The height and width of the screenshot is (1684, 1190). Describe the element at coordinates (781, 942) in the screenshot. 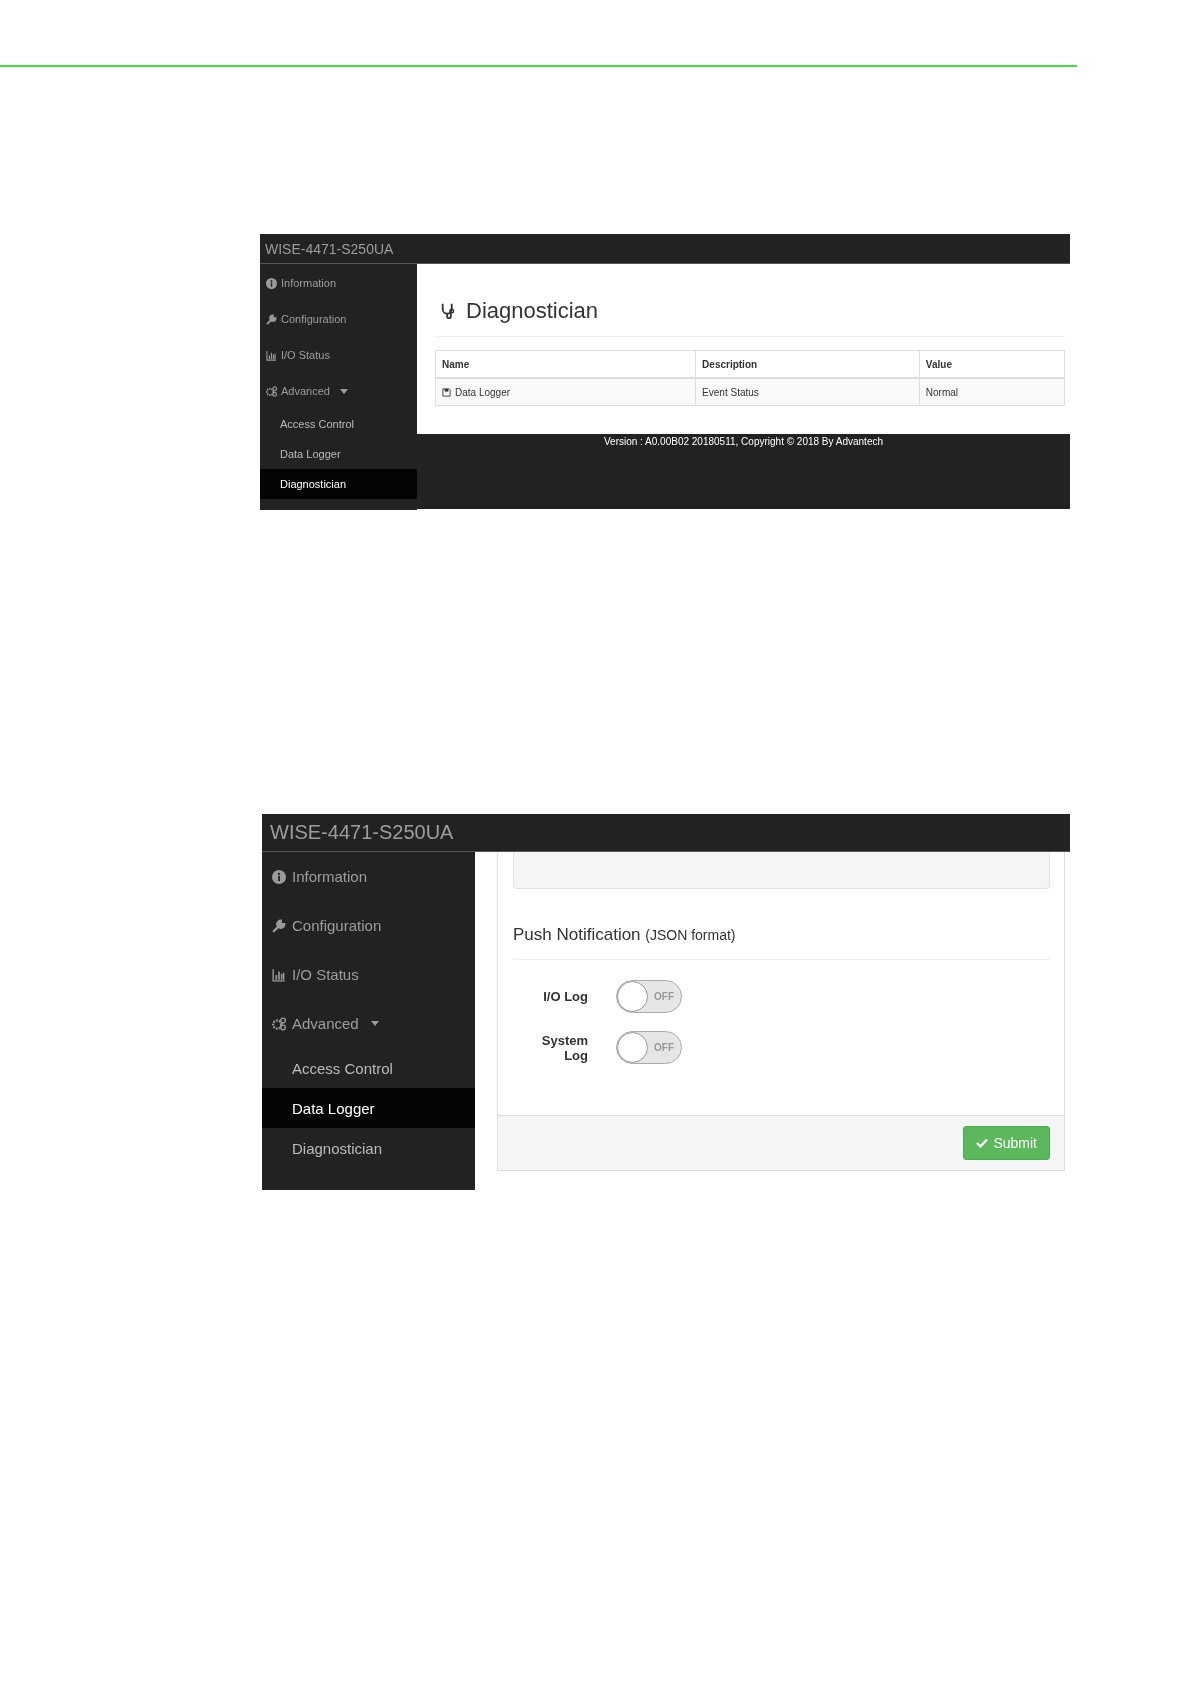

I see `section-title: Push Notification (JSON format)` at that location.